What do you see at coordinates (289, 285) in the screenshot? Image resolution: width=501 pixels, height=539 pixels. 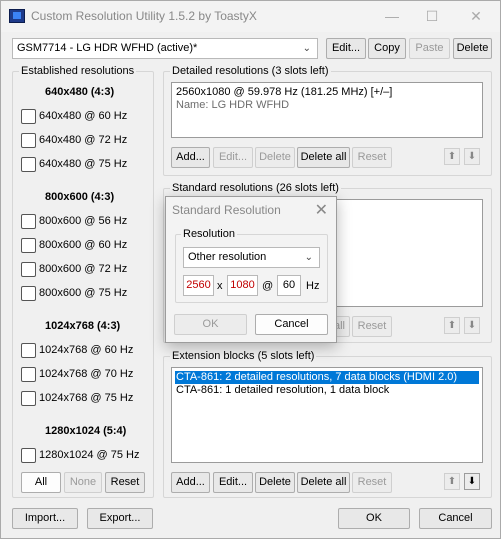 I see `refresh-input: 60` at bounding box center [289, 285].